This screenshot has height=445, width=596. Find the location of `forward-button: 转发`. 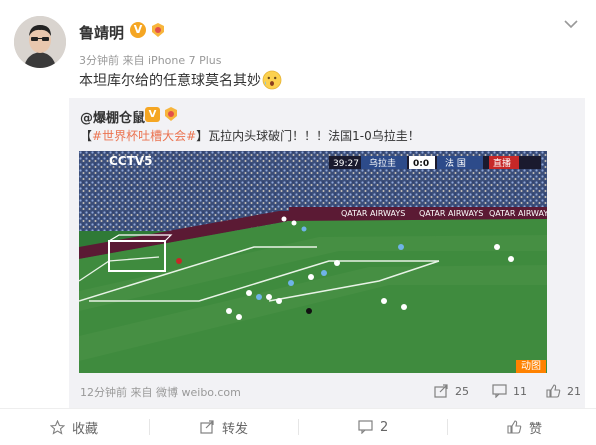

forward-button: 转发 is located at coordinates (224, 427).